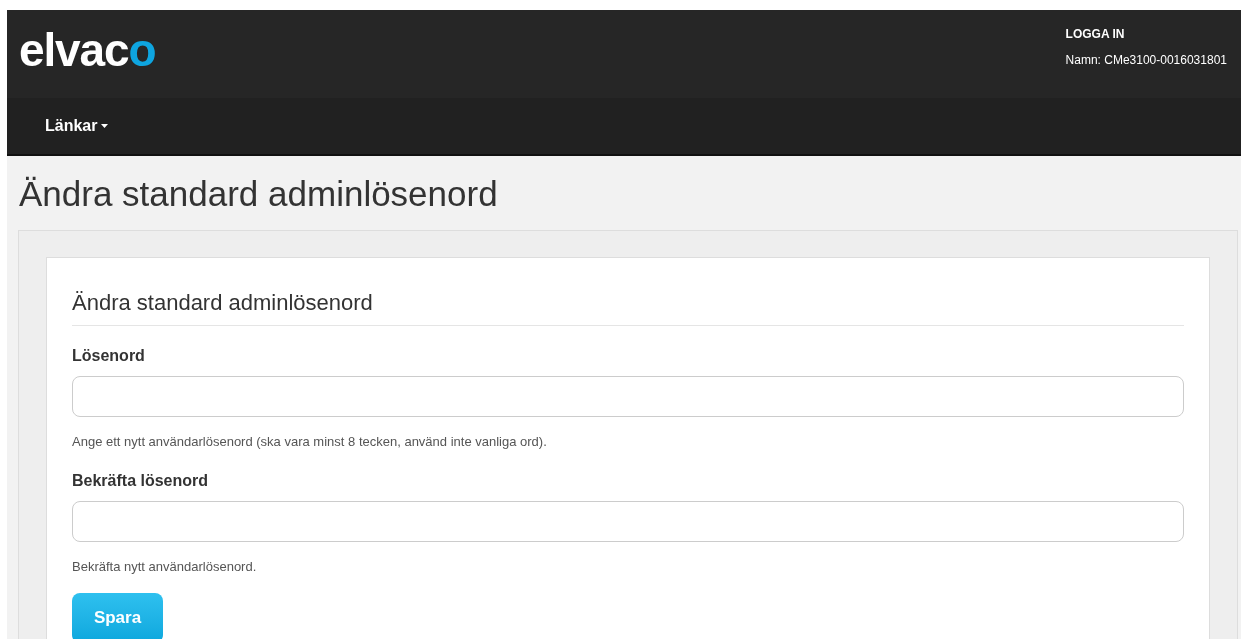 The width and height of the screenshot is (1241, 639). I want to click on page-title: Ändra standard adminlösenord, so click(258, 194).